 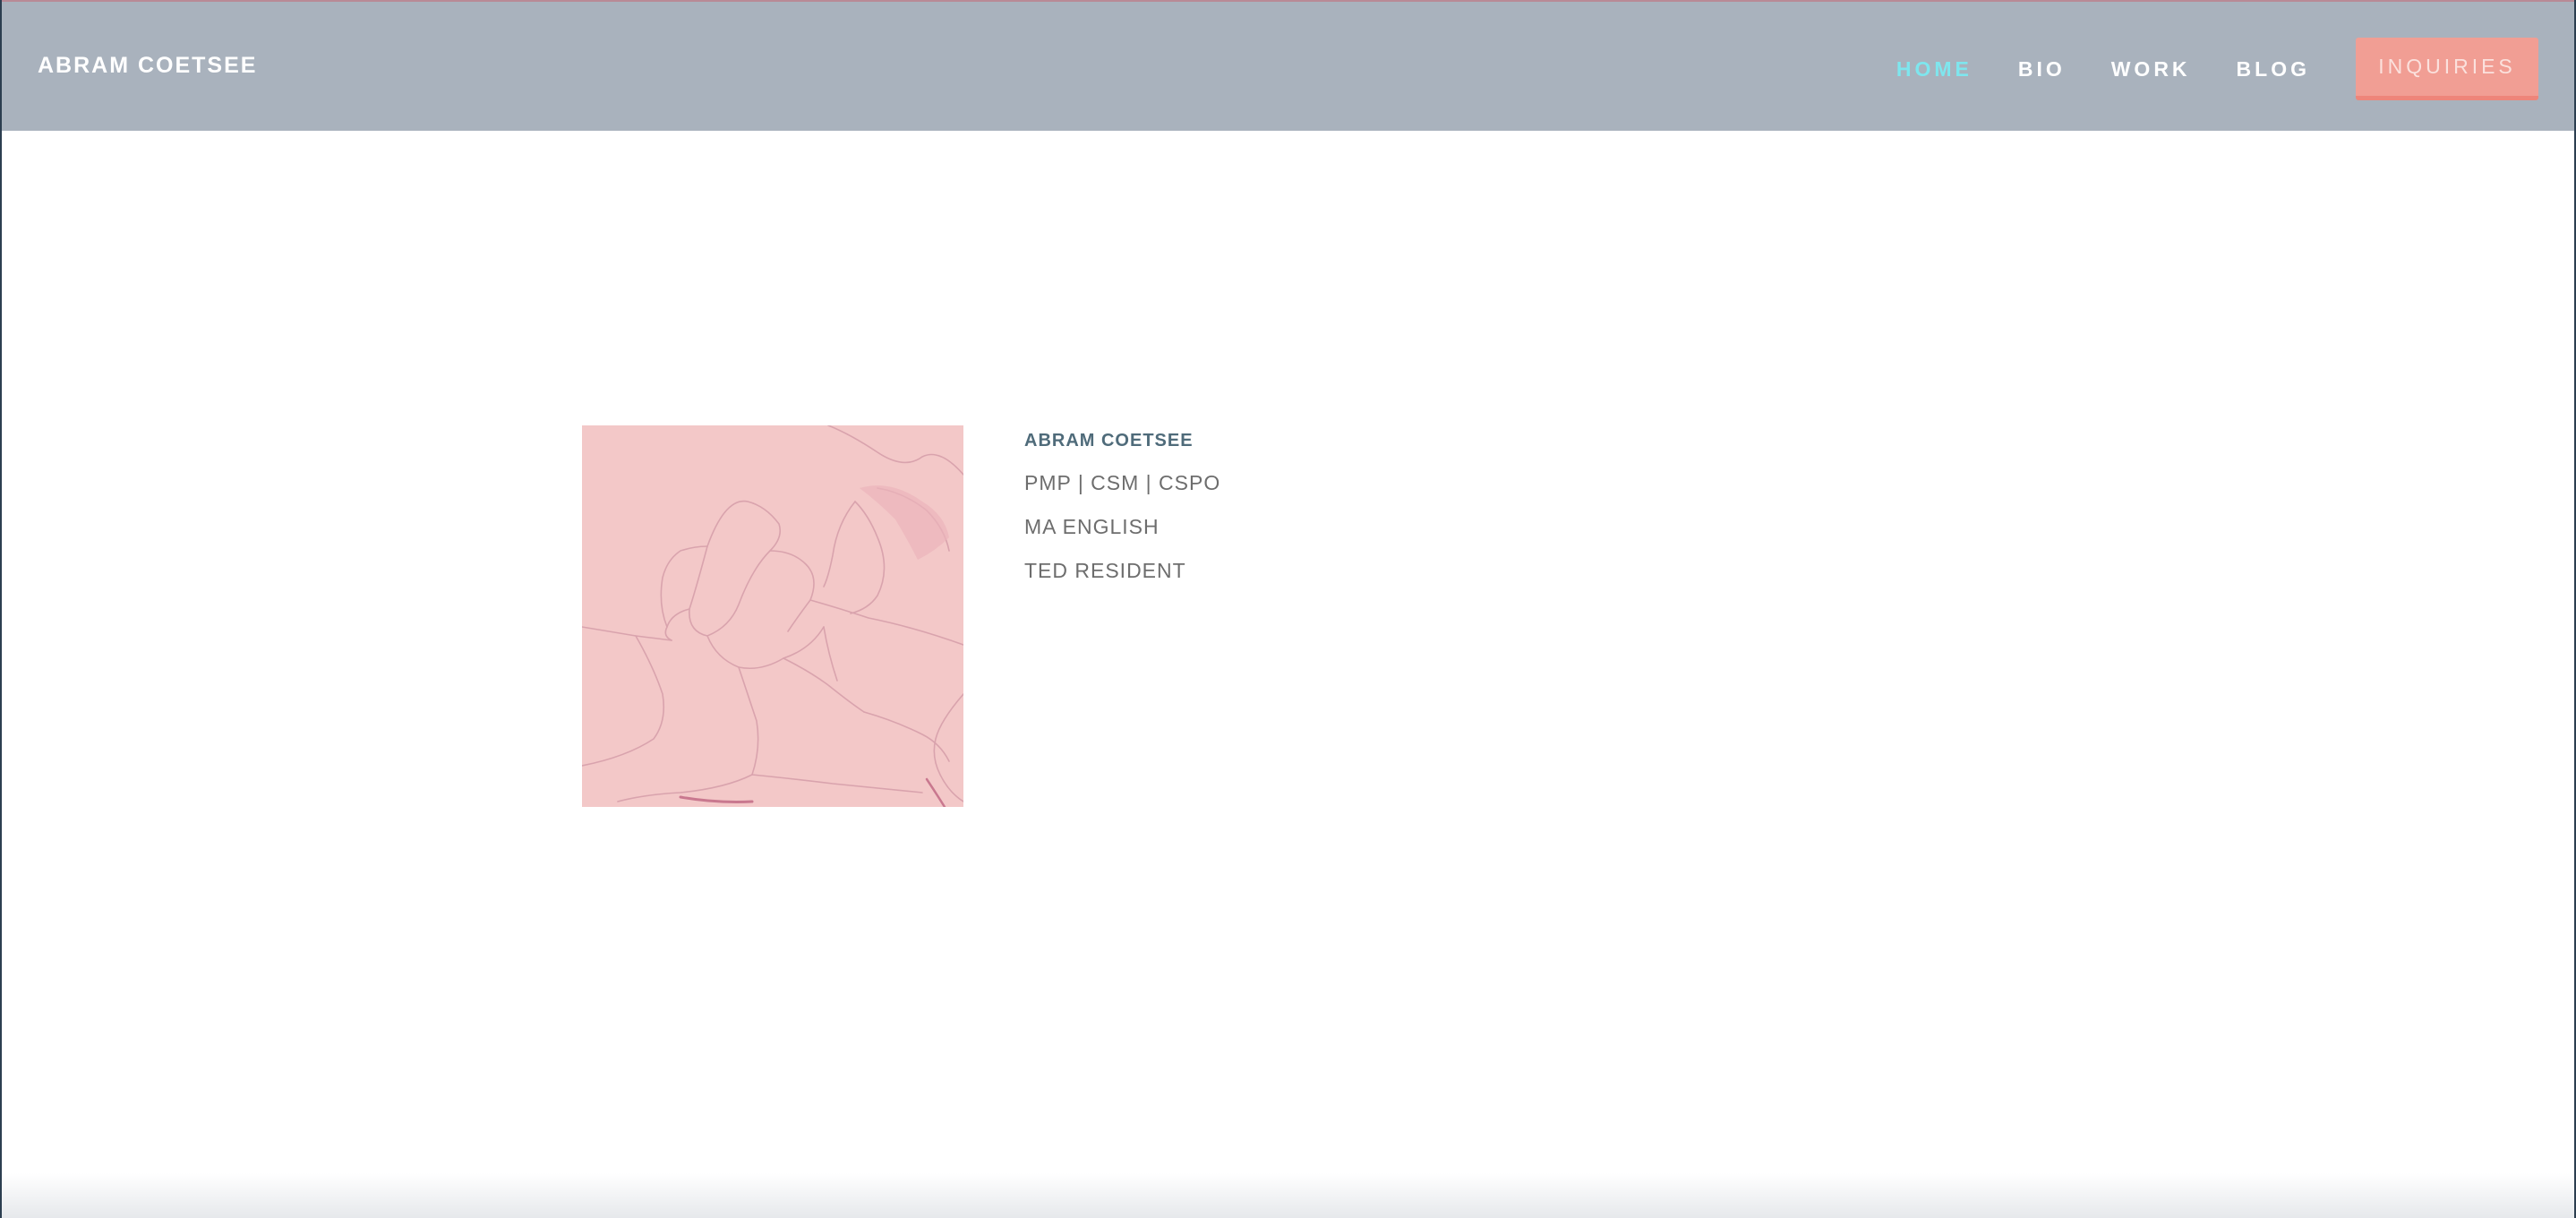 What do you see at coordinates (2042, 69) in the screenshot?
I see `nav-bio: BIO` at bounding box center [2042, 69].